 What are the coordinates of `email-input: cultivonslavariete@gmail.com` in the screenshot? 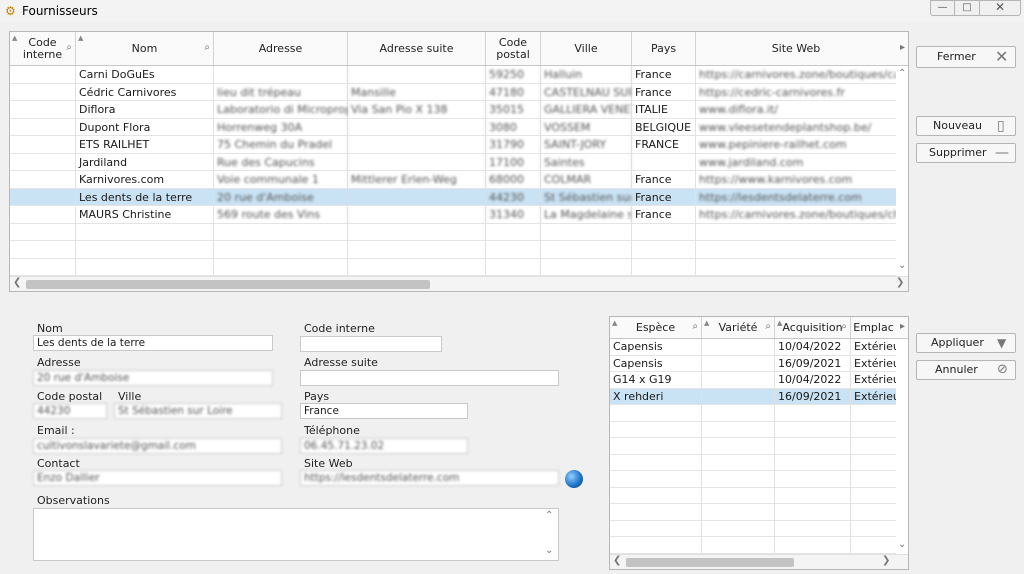 It's located at (157, 446).